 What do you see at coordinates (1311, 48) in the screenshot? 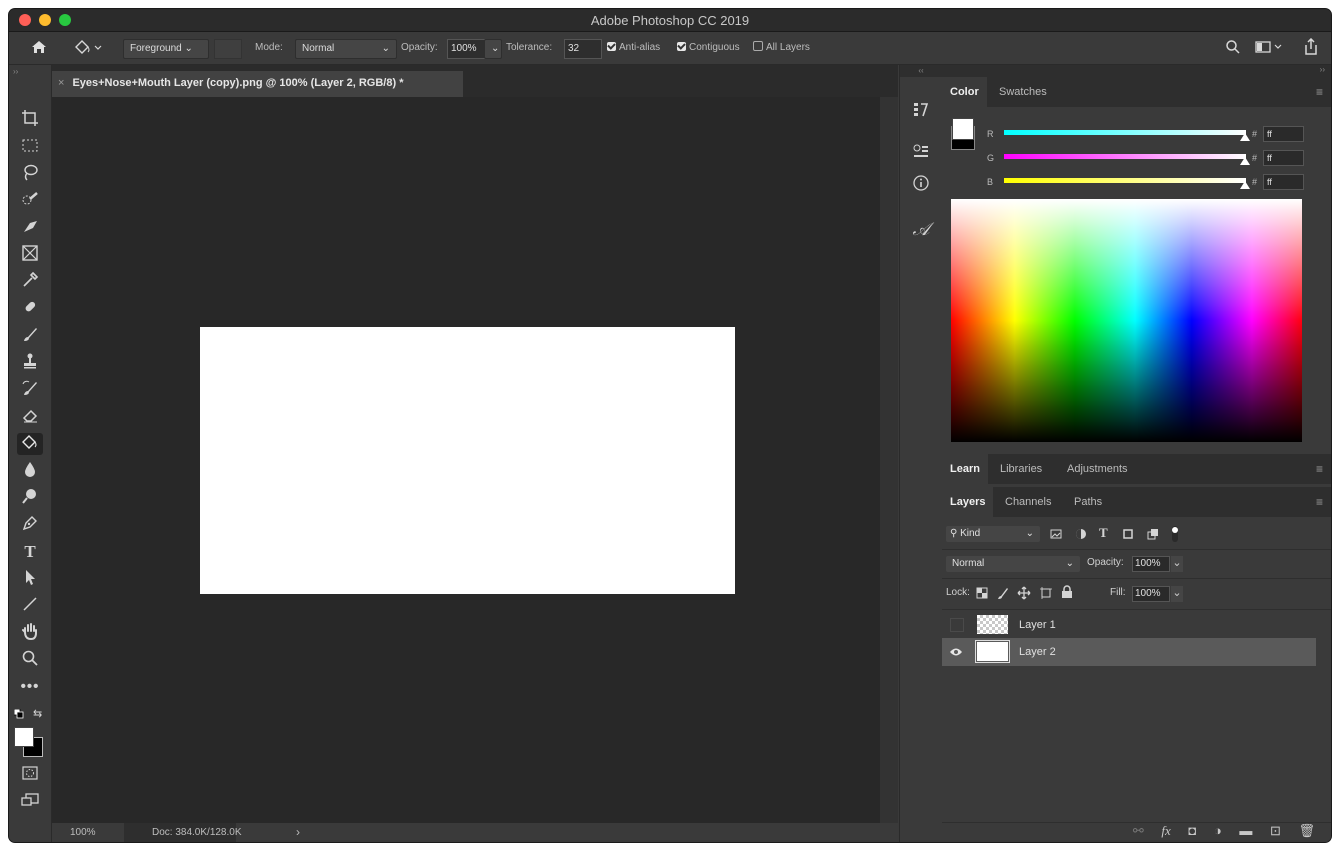
I see `share-icon` at bounding box center [1311, 48].